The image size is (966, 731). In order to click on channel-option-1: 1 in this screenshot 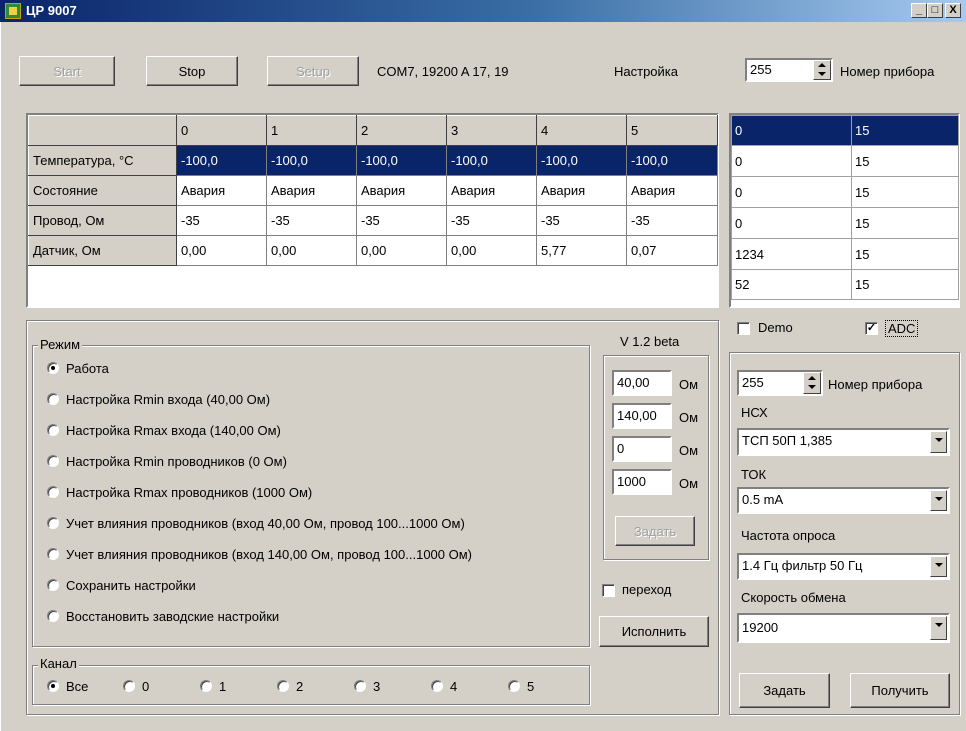, I will do `click(227, 687)`.